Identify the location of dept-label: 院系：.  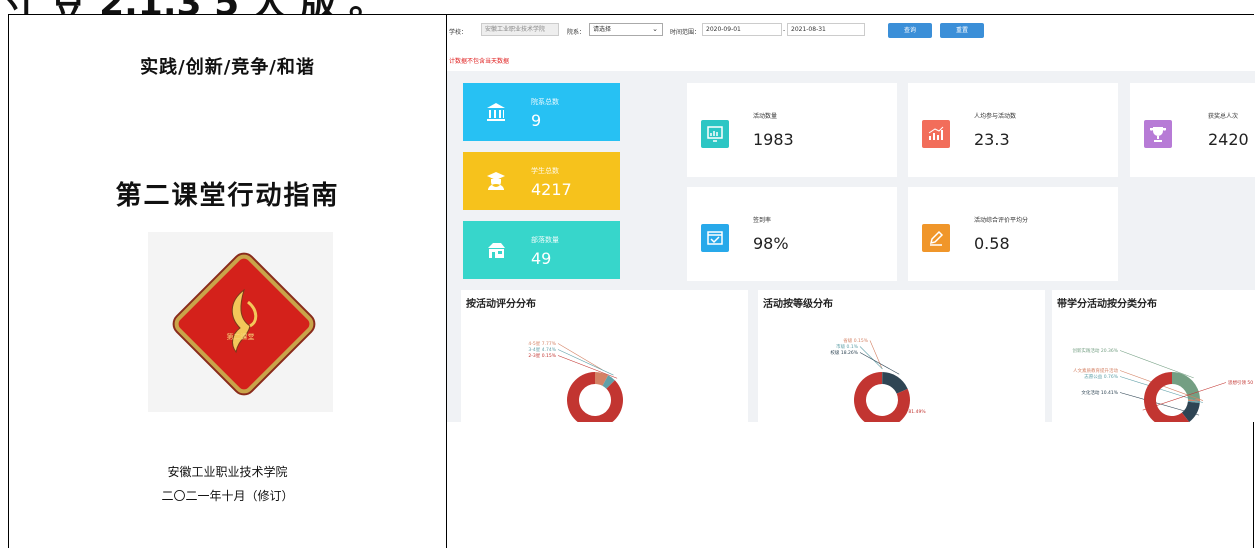
(576, 32).